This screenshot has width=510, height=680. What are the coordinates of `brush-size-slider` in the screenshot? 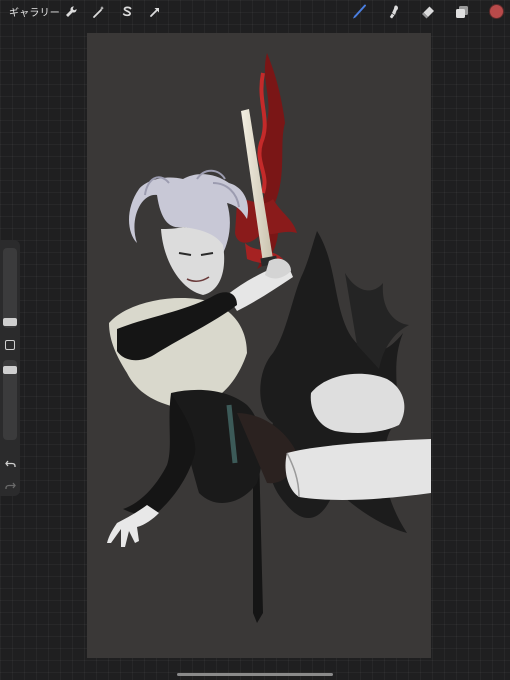 It's located at (10, 288).